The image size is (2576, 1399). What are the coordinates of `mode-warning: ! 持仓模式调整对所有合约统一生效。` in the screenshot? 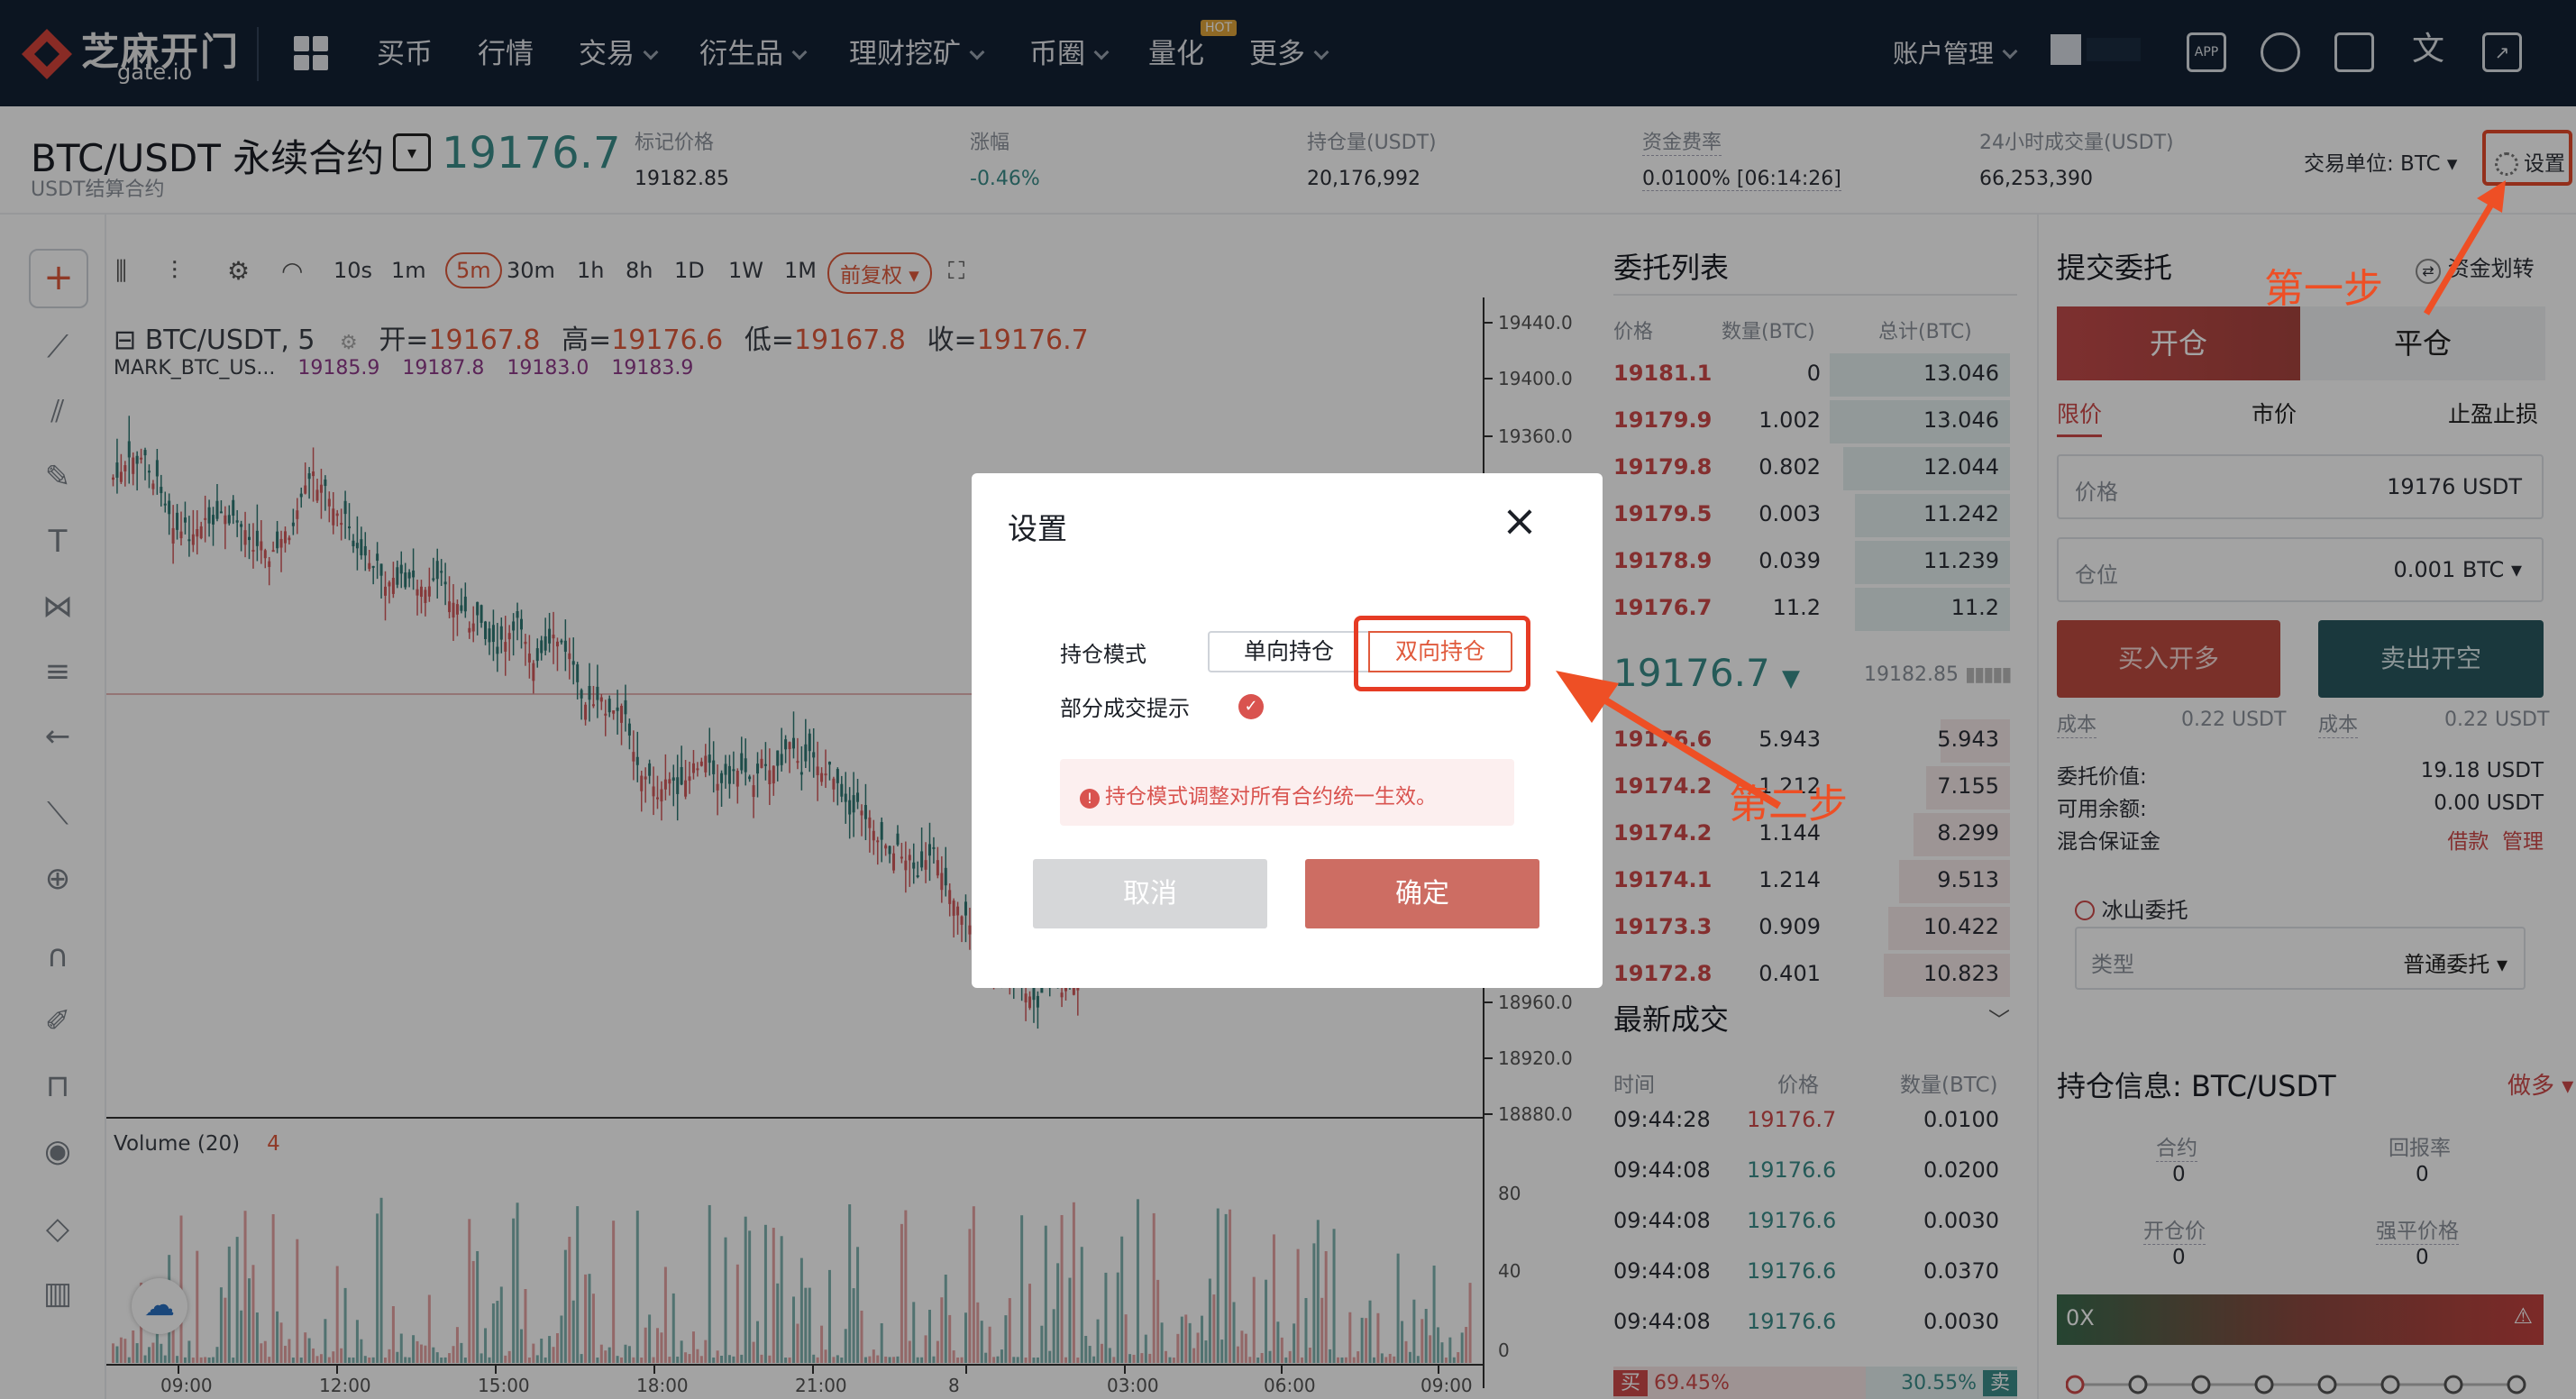 It's located at (1287, 792).